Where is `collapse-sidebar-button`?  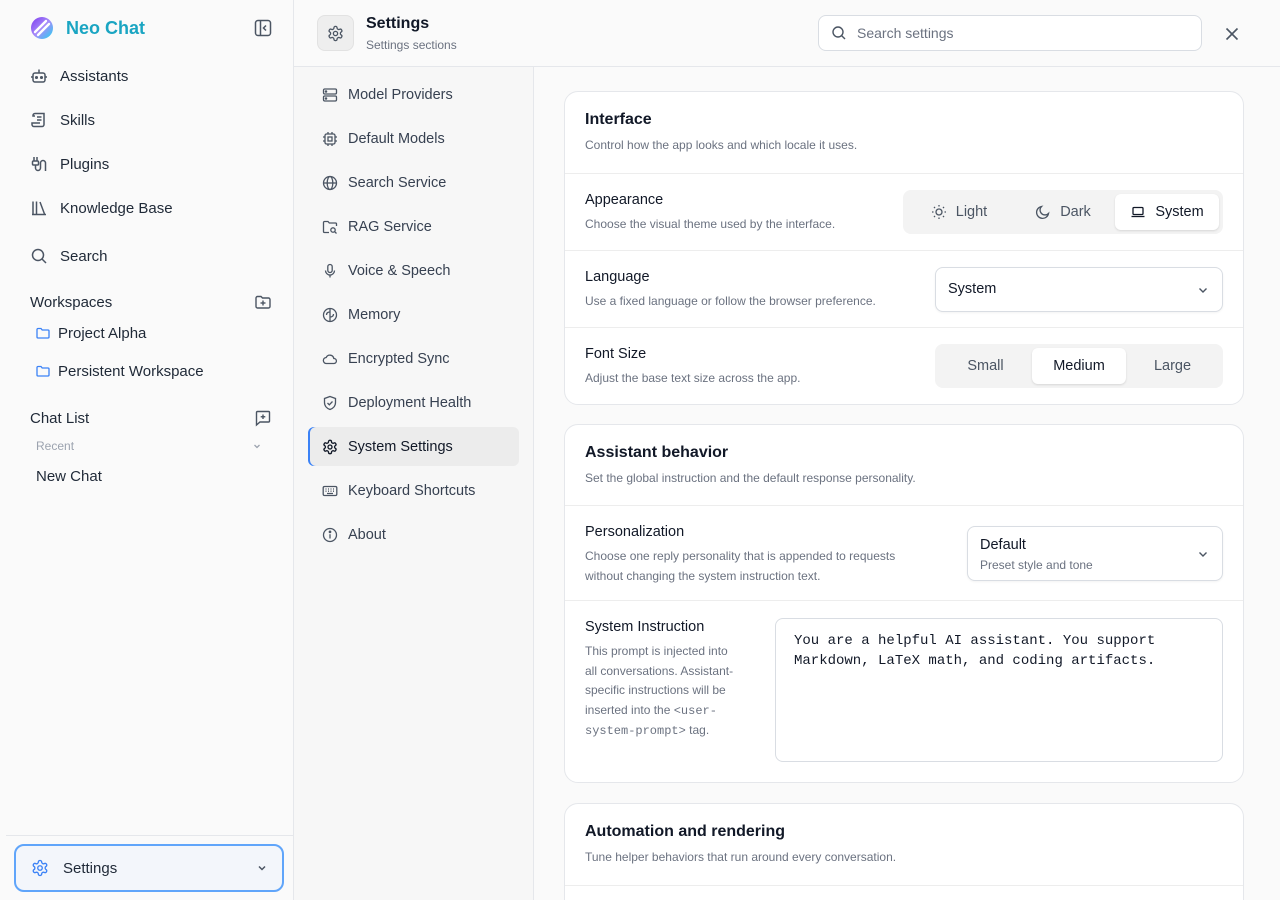
collapse-sidebar-button is located at coordinates (263, 28).